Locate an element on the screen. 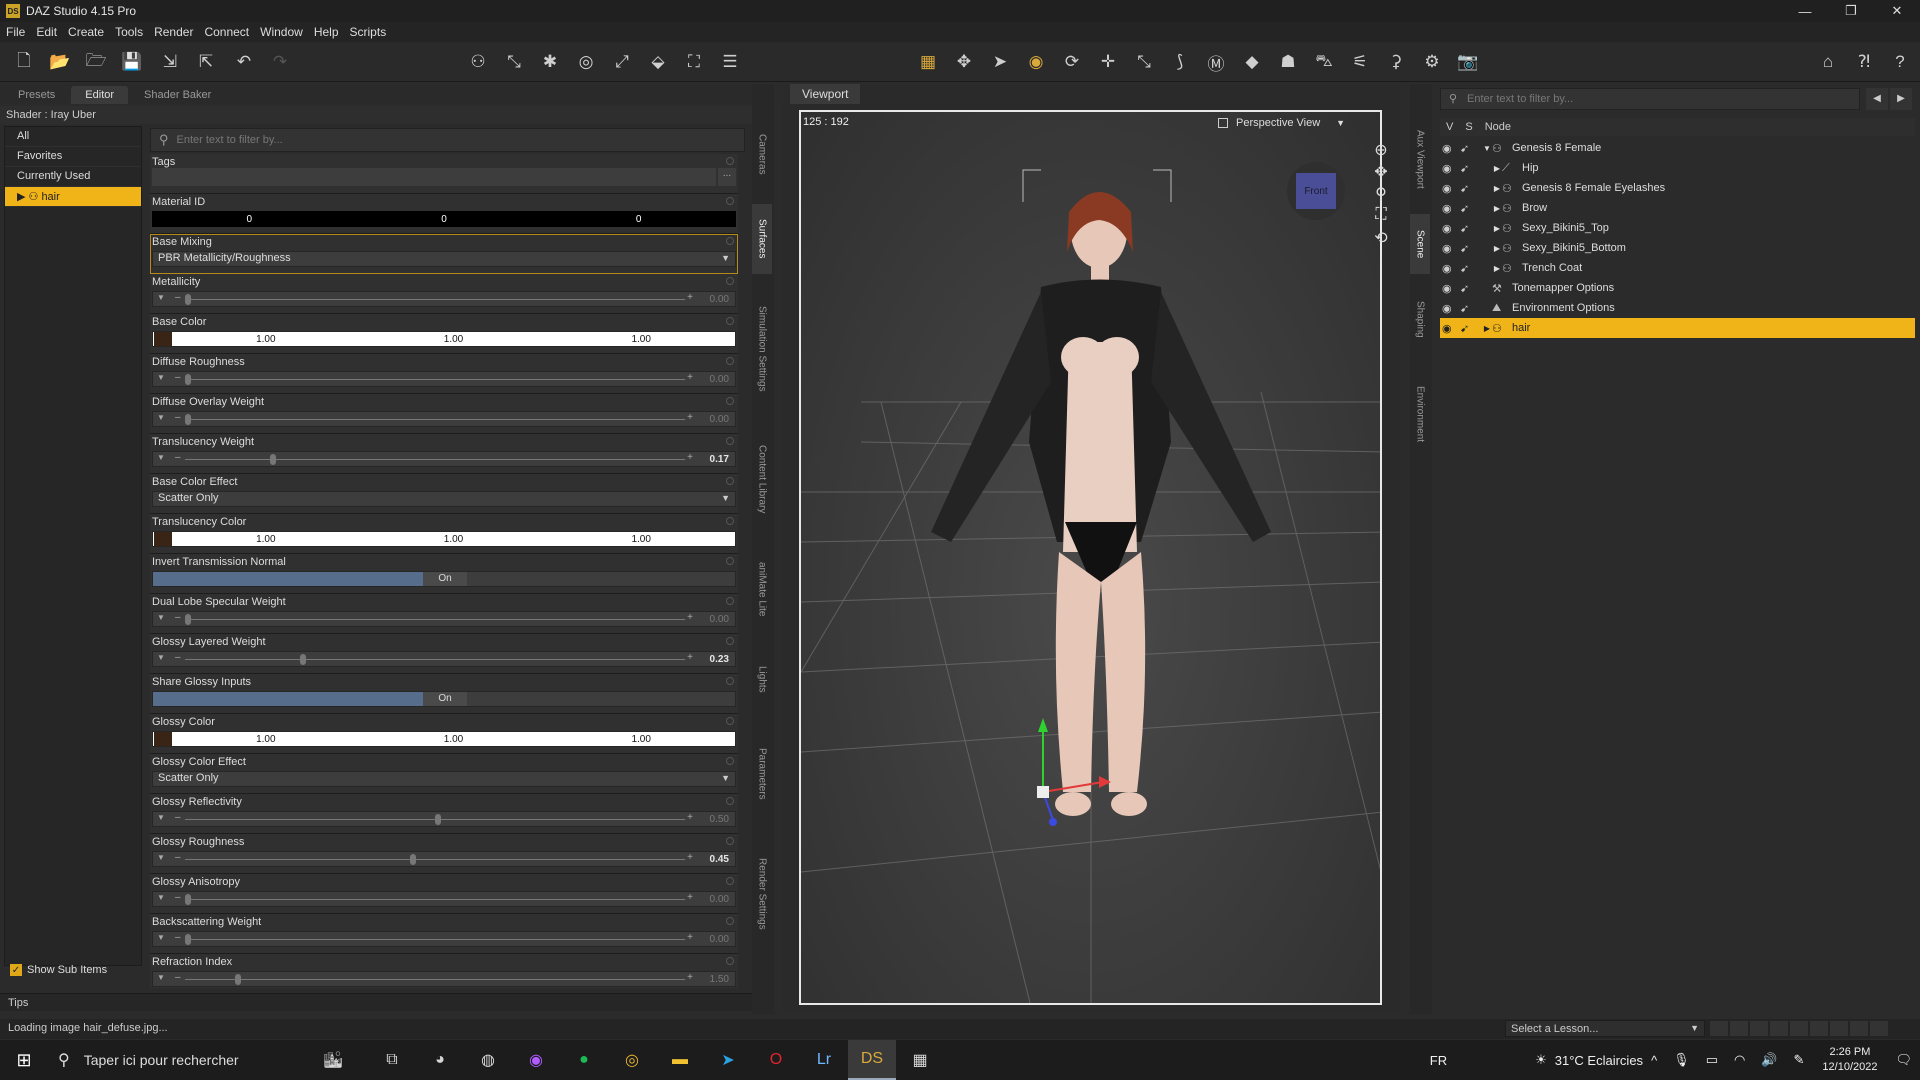 This screenshot has width=1920, height=1080. menu-window: Window is located at coordinates (281, 32).